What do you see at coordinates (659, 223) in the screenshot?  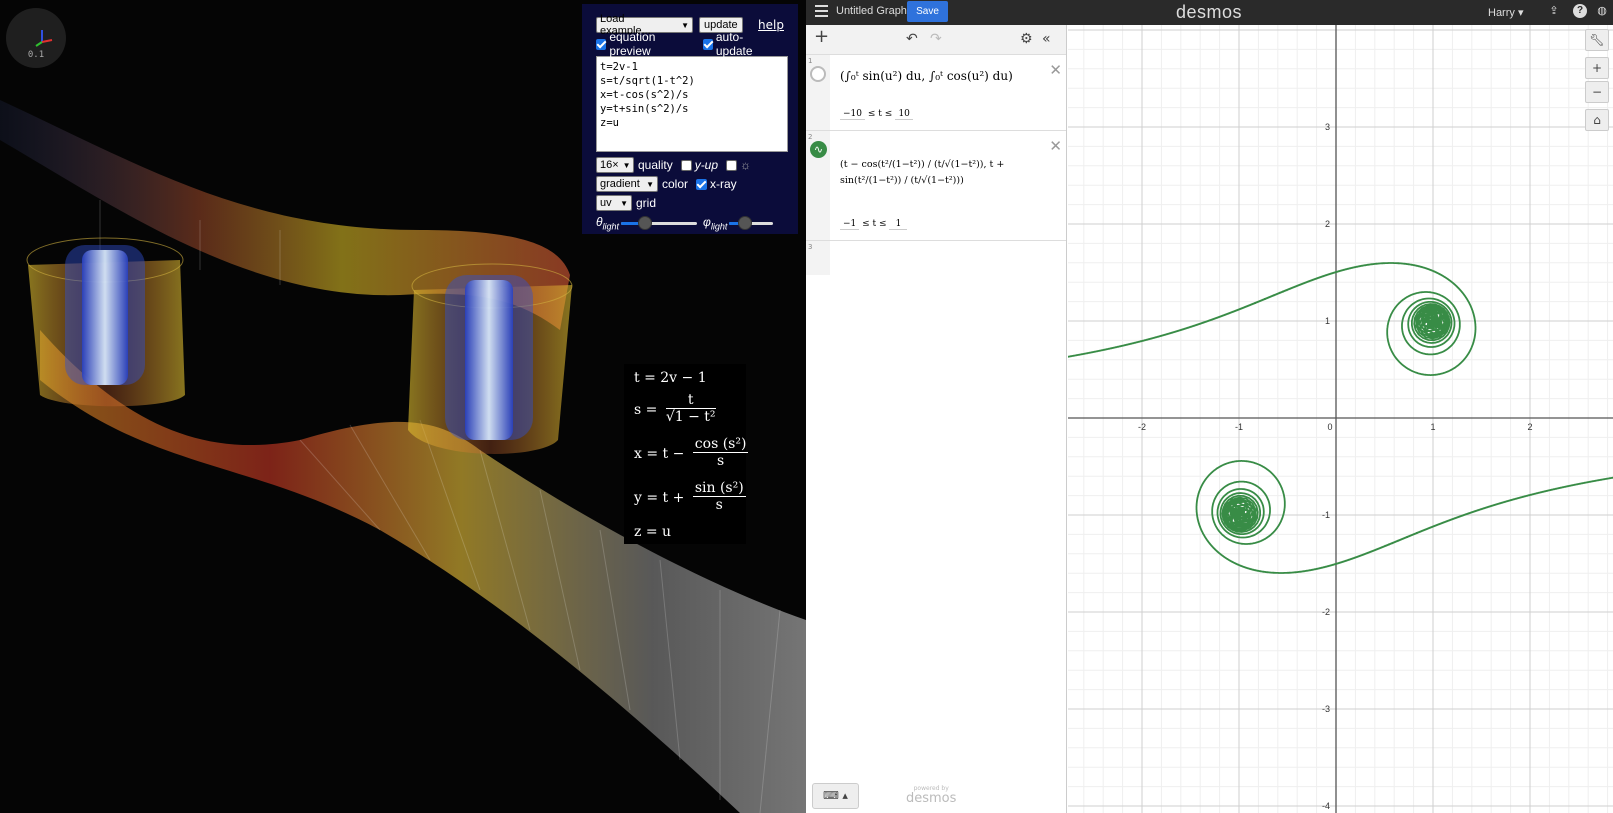 I see `theta-light-slider` at bounding box center [659, 223].